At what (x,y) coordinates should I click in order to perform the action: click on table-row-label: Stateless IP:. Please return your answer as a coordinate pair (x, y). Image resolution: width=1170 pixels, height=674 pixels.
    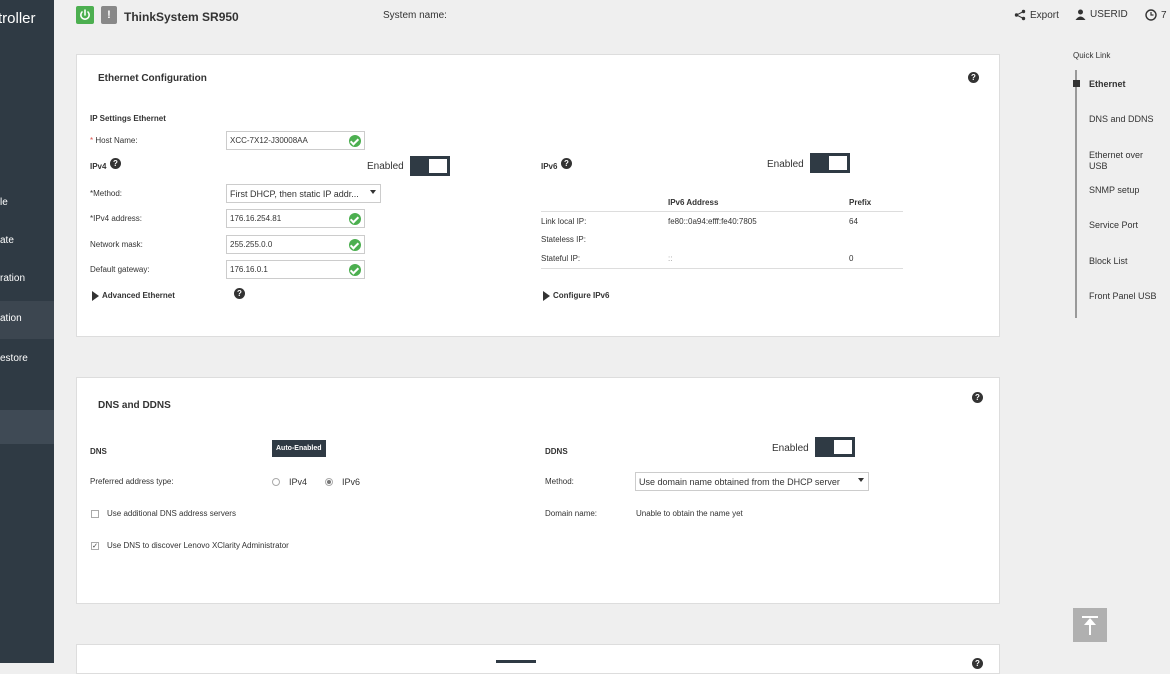
    Looking at the image, I should click on (563, 239).